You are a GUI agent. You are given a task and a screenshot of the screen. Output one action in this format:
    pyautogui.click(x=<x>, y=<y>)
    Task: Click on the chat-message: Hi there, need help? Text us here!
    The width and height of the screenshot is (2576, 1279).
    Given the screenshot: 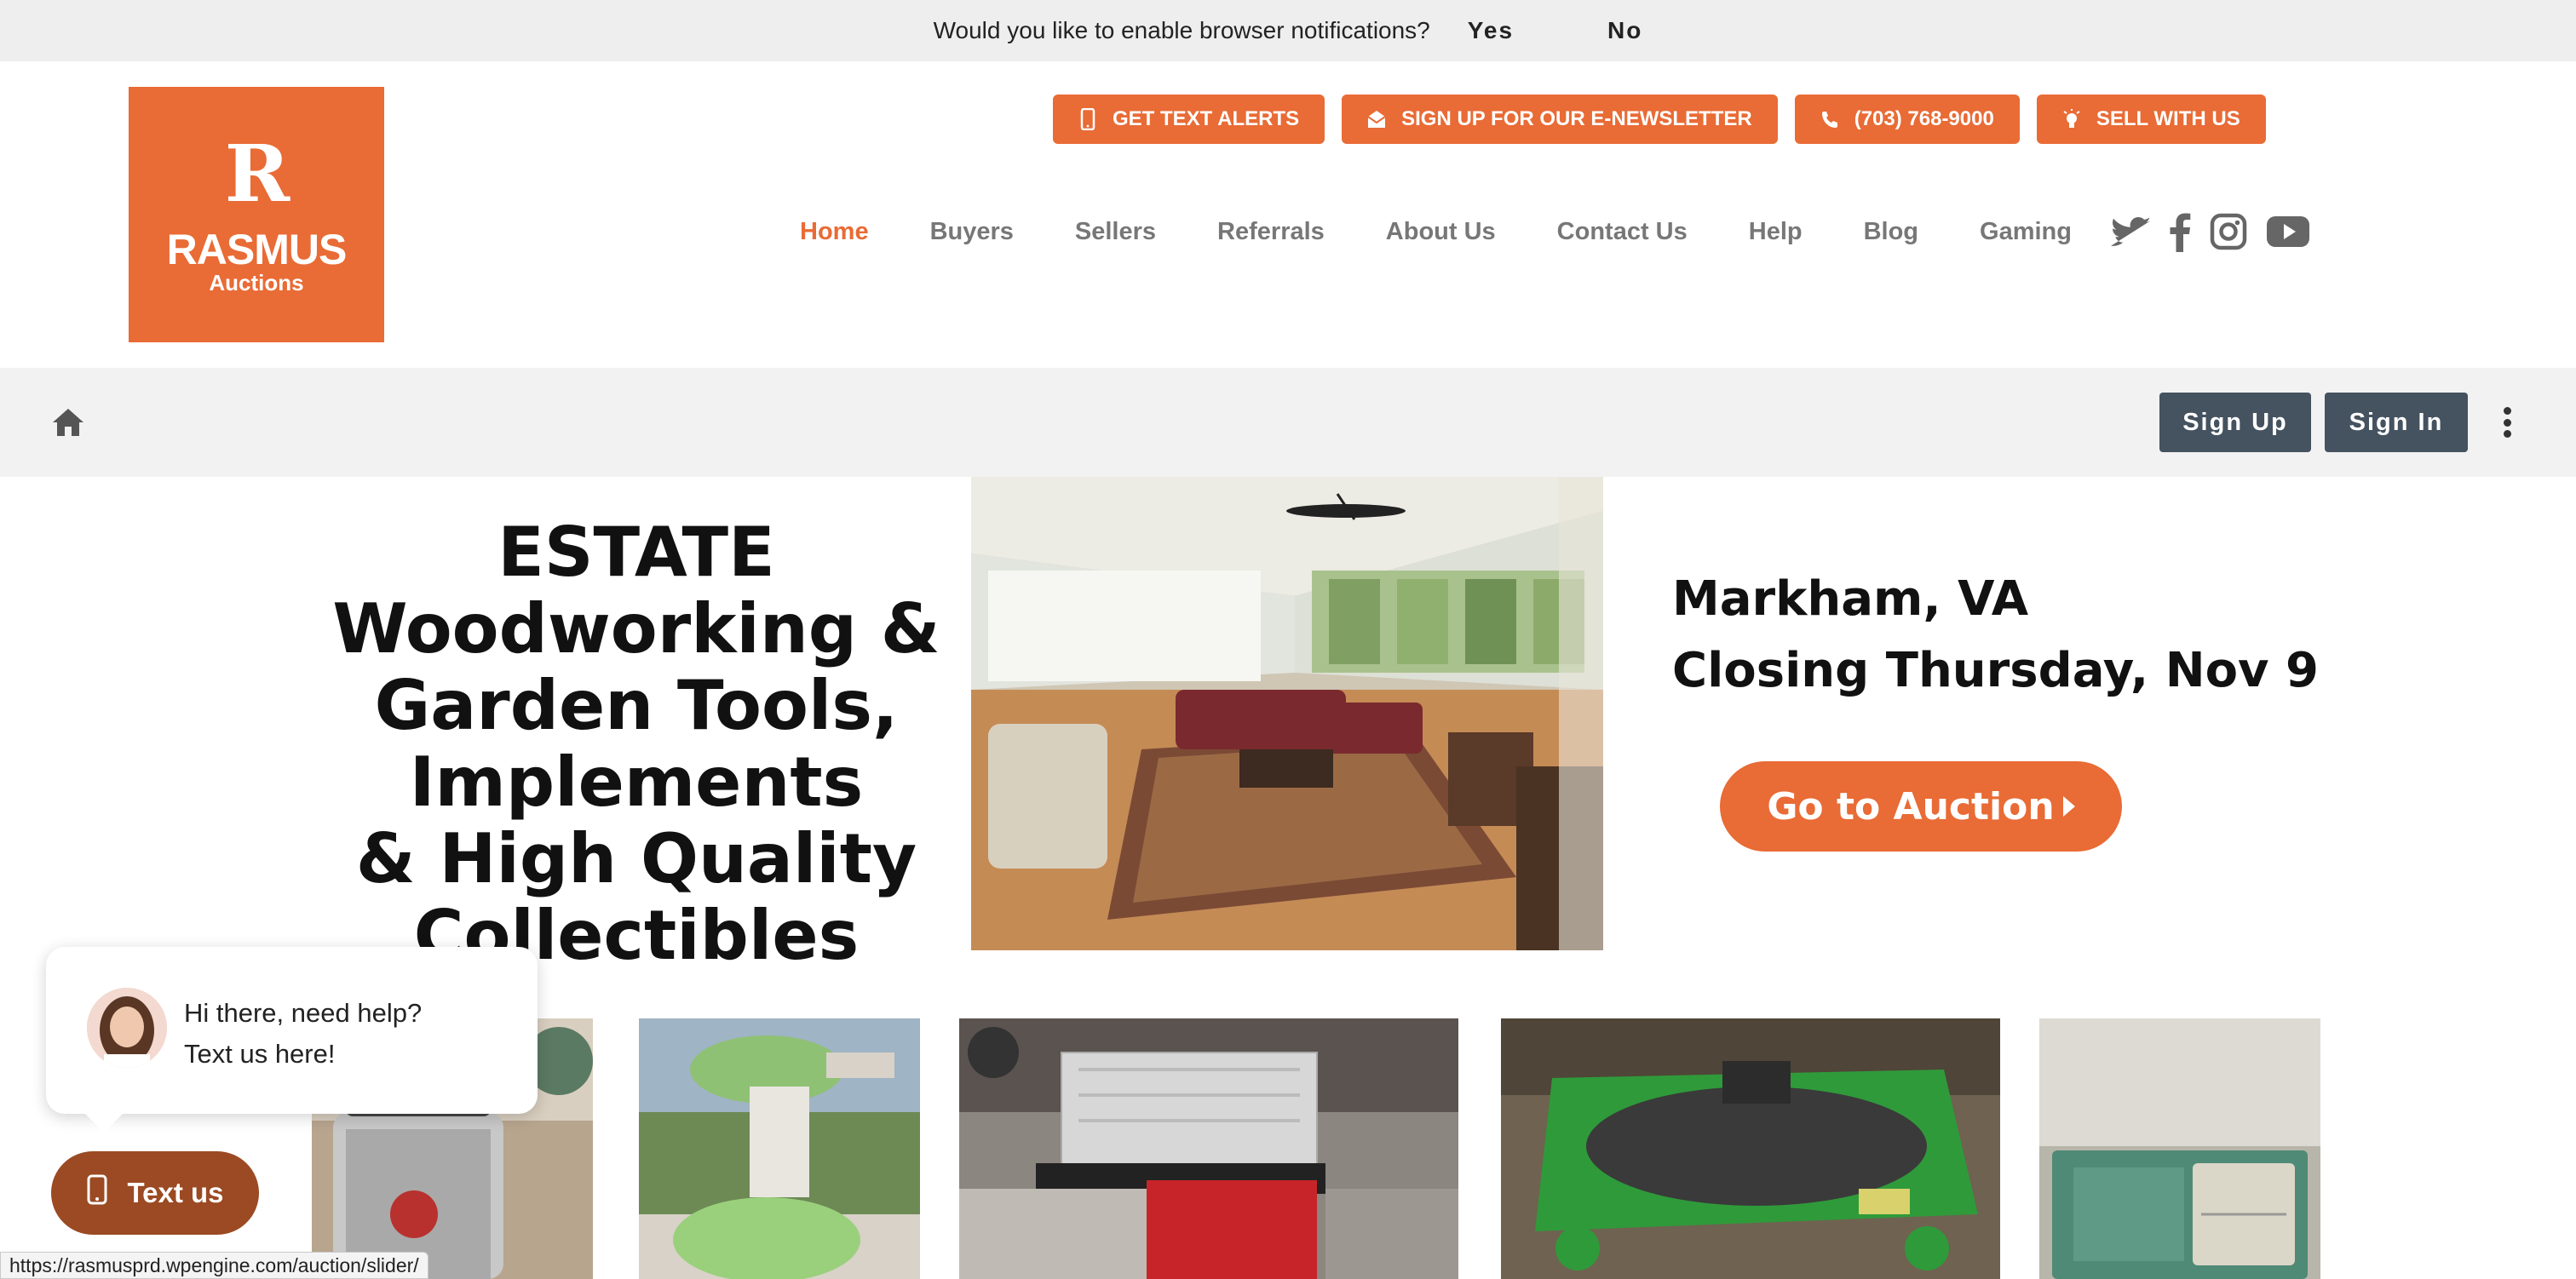 What is the action you would take?
    pyautogui.click(x=303, y=1034)
    